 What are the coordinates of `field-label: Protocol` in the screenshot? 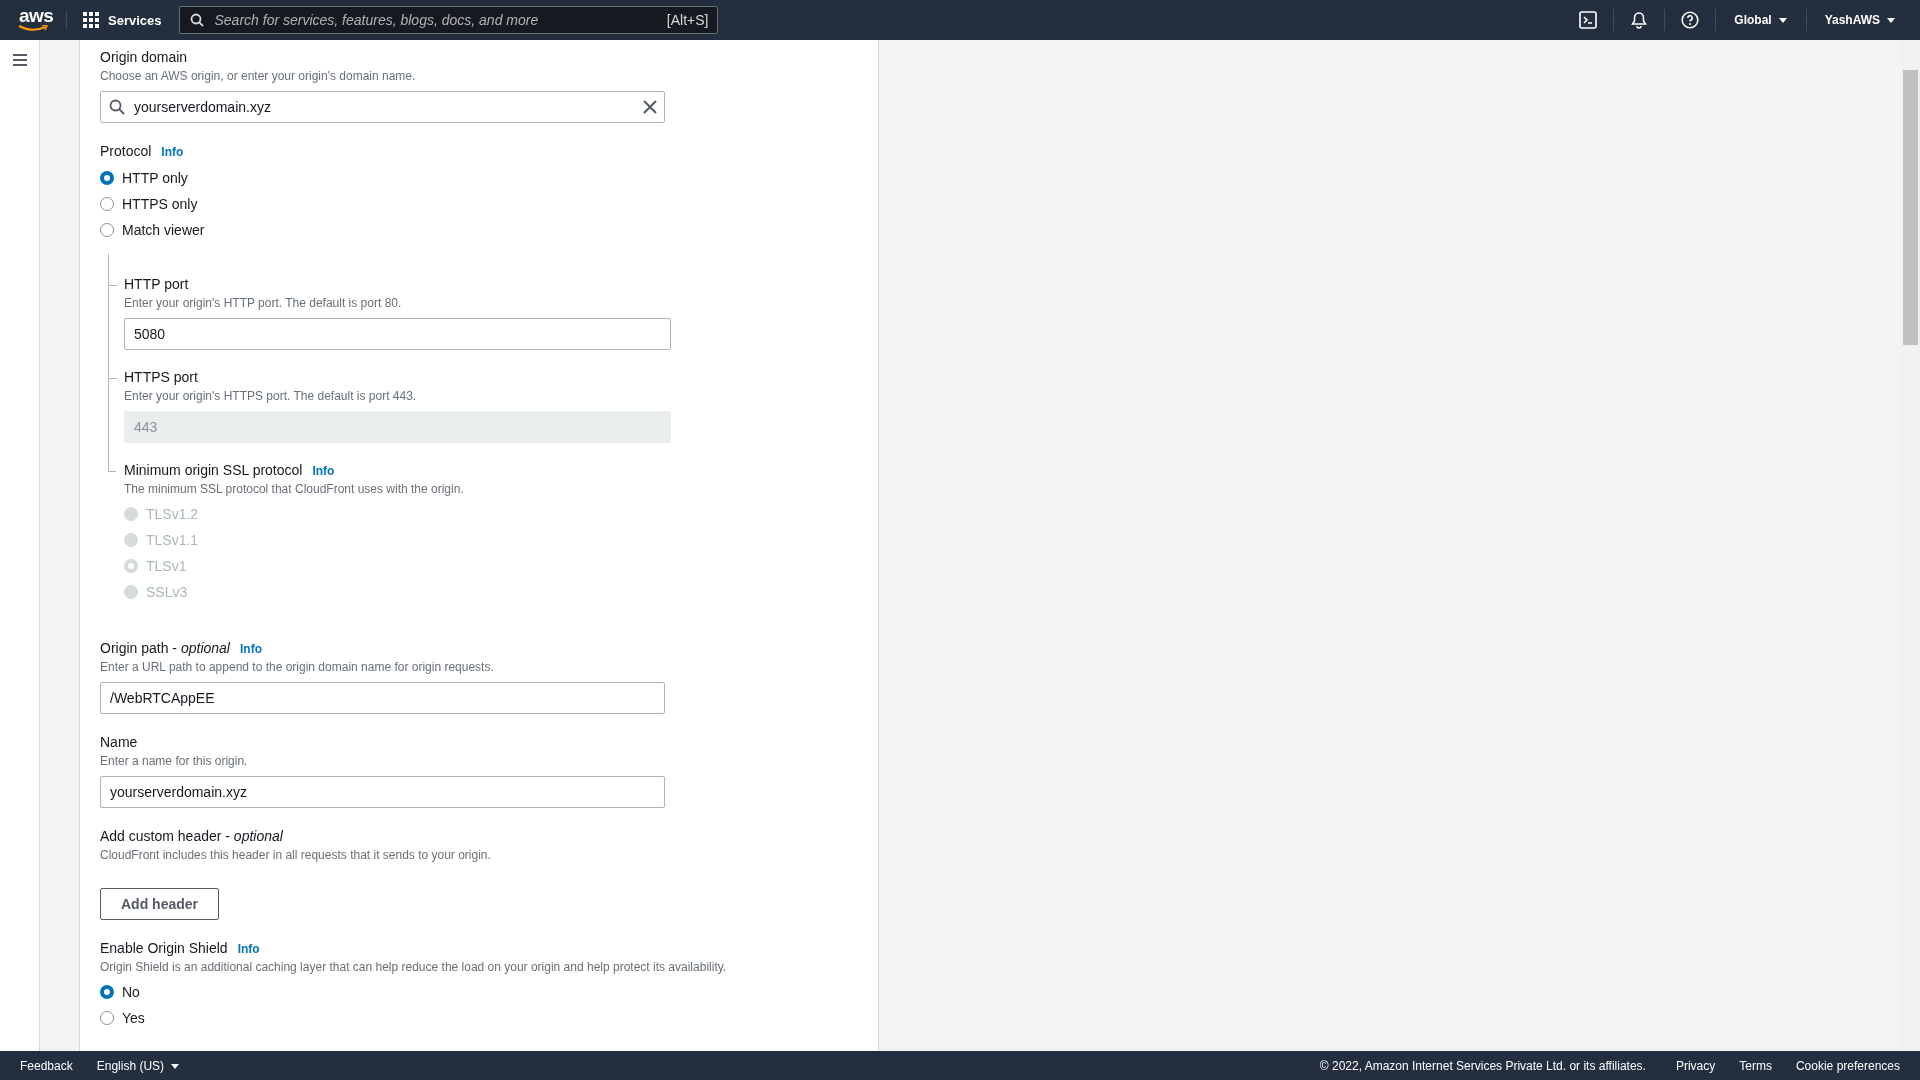 It's located at (126, 151).